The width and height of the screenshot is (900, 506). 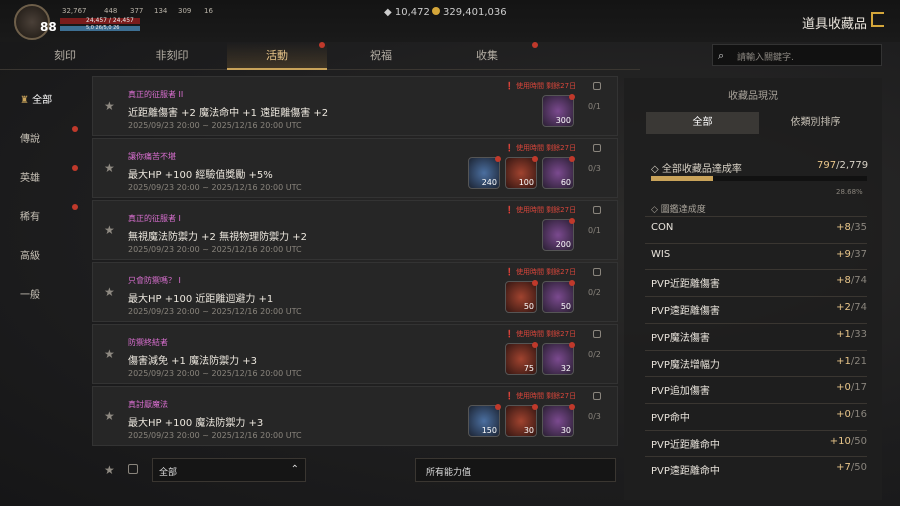 What do you see at coordinates (594, 168) in the screenshot?
I see `item-count: 0/3` at bounding box center [594, 168].